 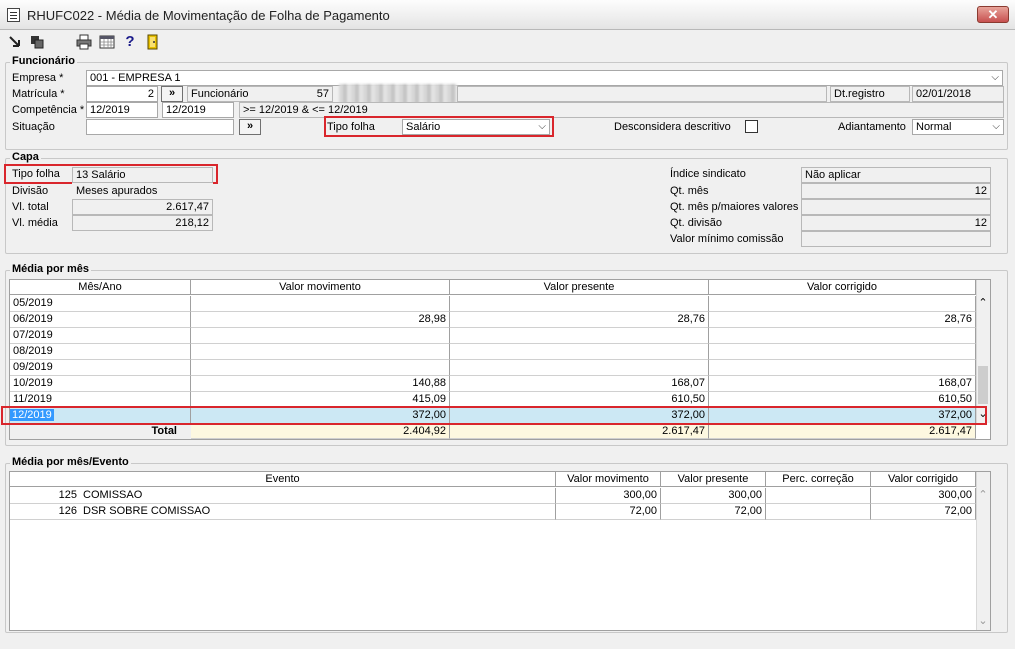 What do you see at coordinates (608, 479) in the screenshot?
I see `col-header-ev-valor-movimento: Valor movimento` at bounding box center [608, 479].